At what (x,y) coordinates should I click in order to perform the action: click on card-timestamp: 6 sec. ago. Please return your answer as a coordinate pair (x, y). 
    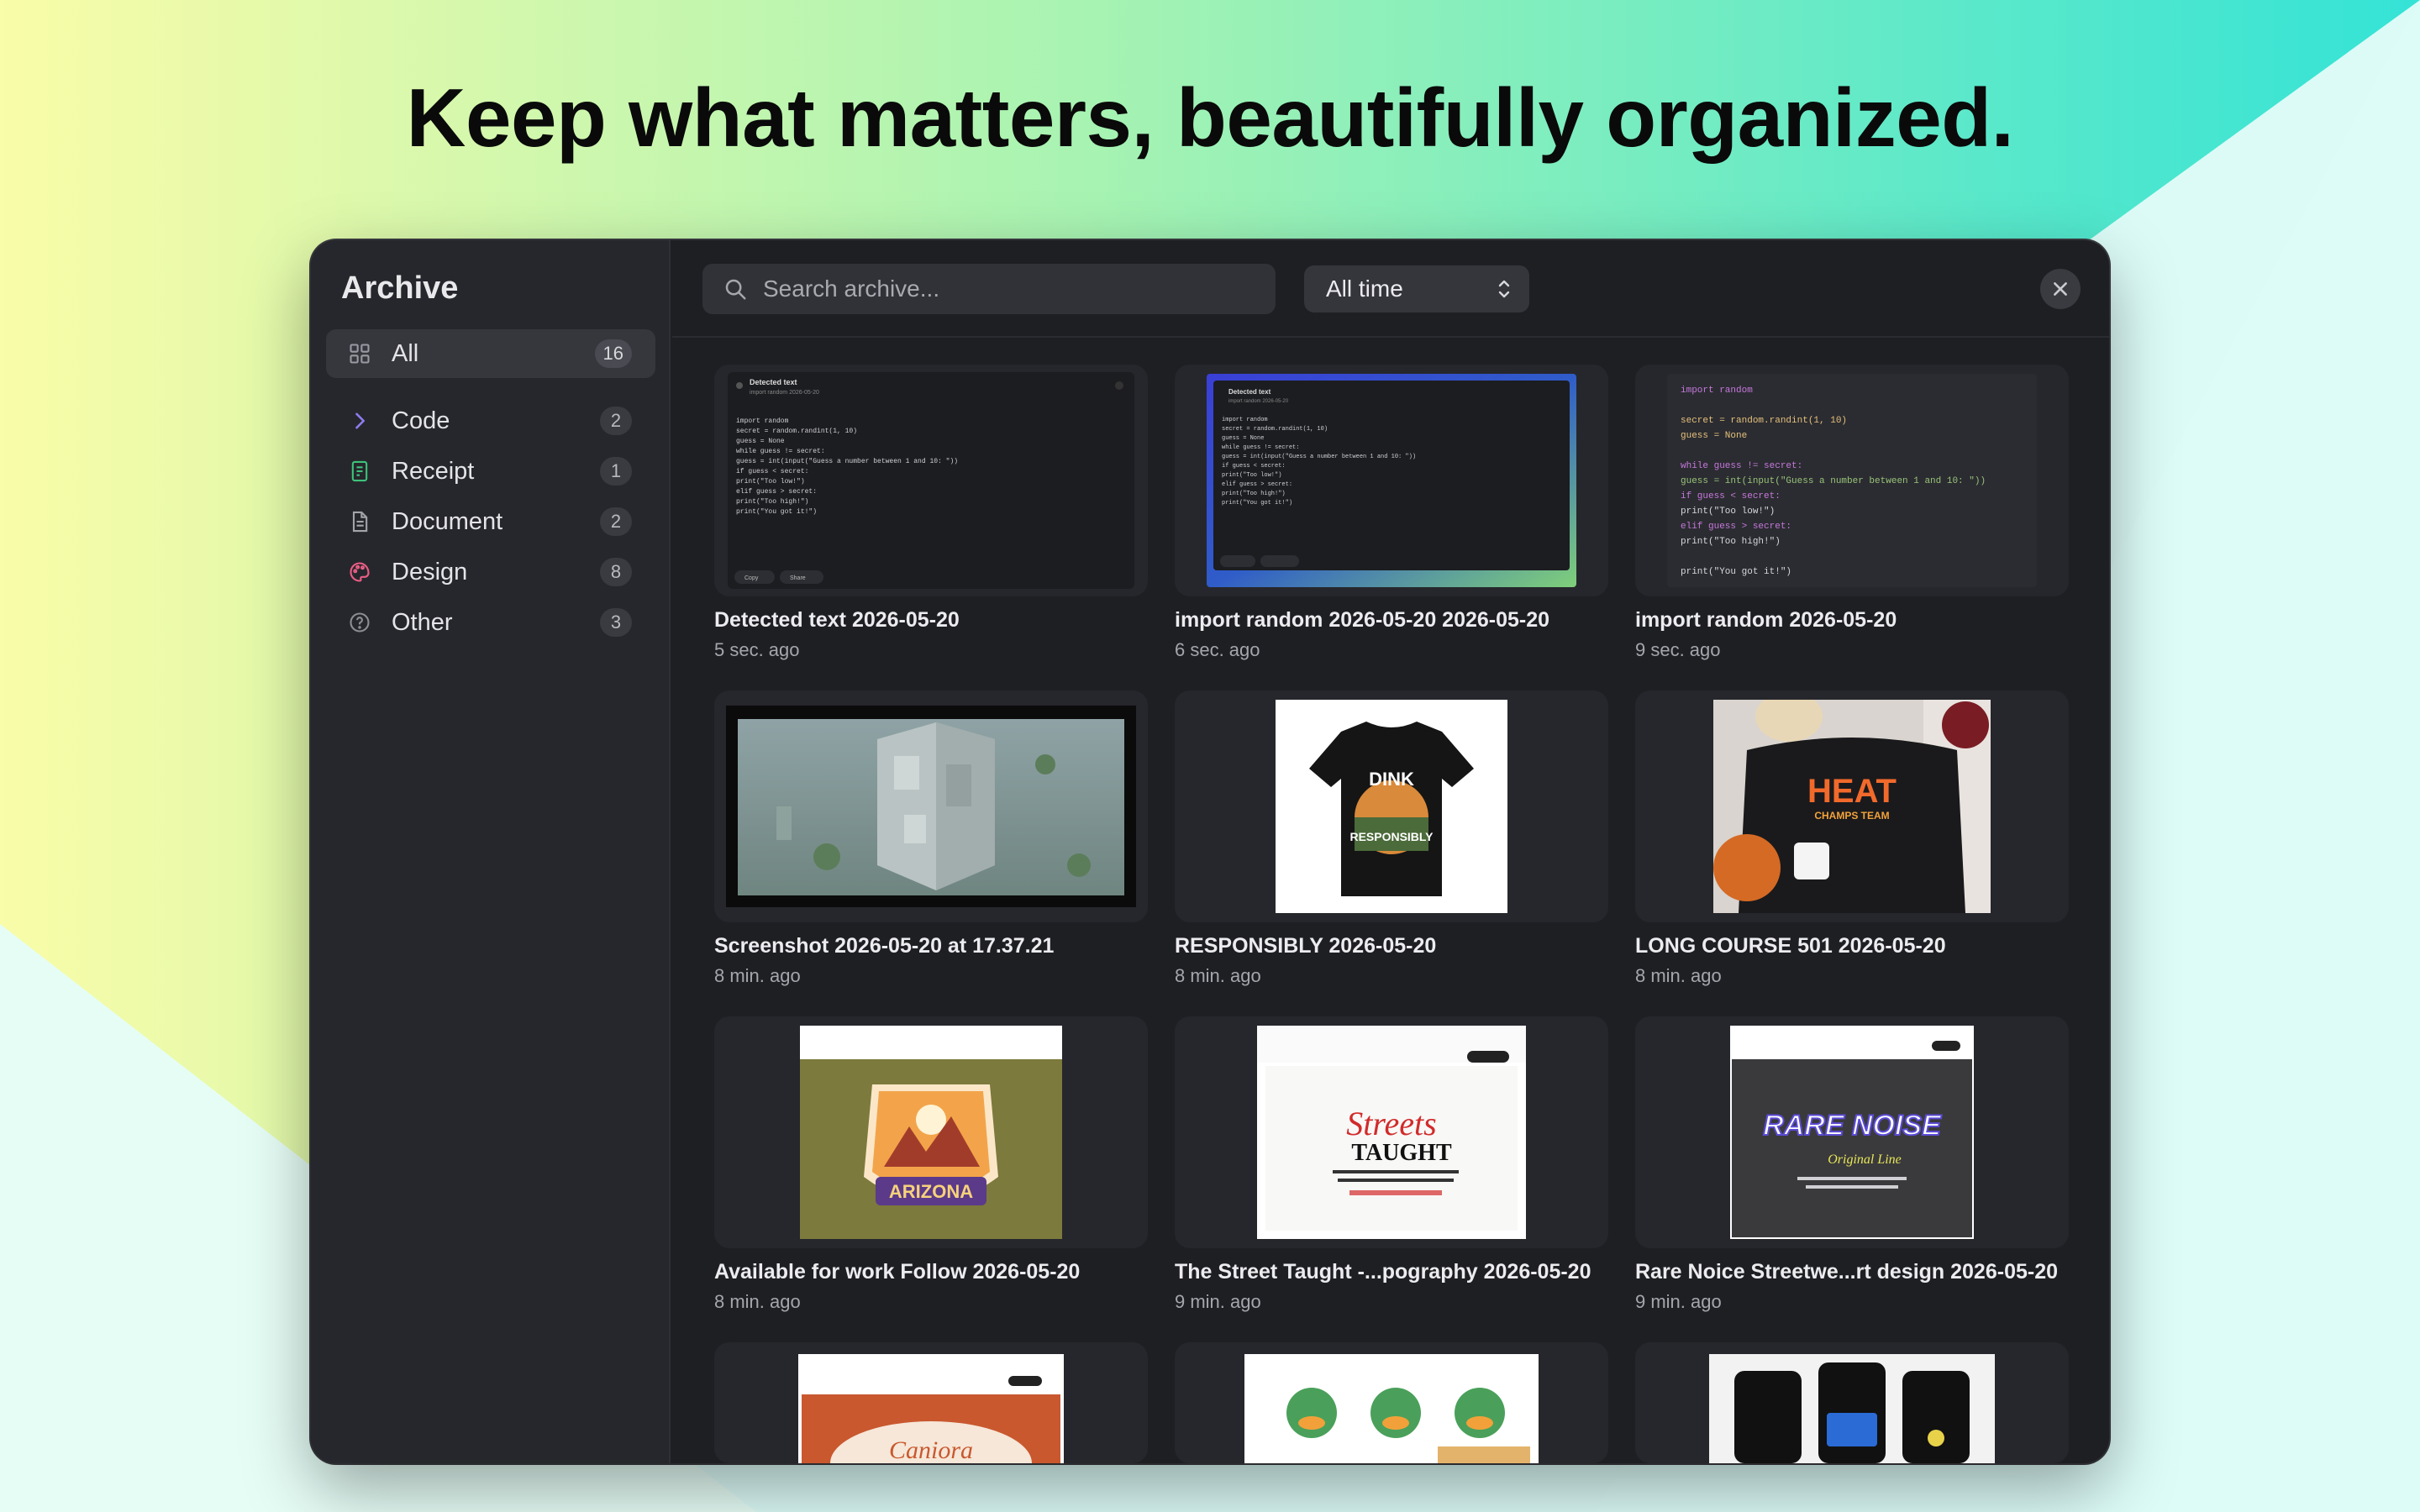
    Looking at the image, I should click on (1217, 649).